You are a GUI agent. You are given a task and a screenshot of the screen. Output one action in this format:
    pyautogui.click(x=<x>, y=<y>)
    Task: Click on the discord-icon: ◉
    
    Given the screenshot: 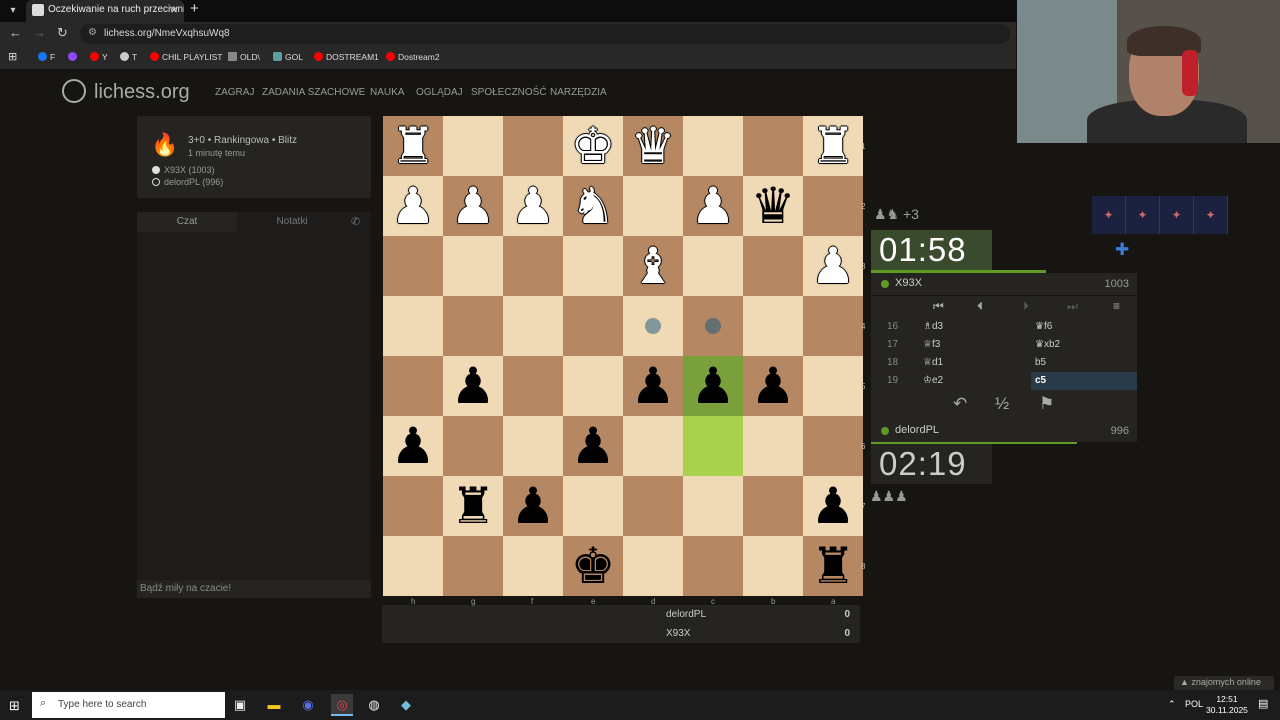 What is the action you would take?
    pyautogui.click(x=308, y=705)
    